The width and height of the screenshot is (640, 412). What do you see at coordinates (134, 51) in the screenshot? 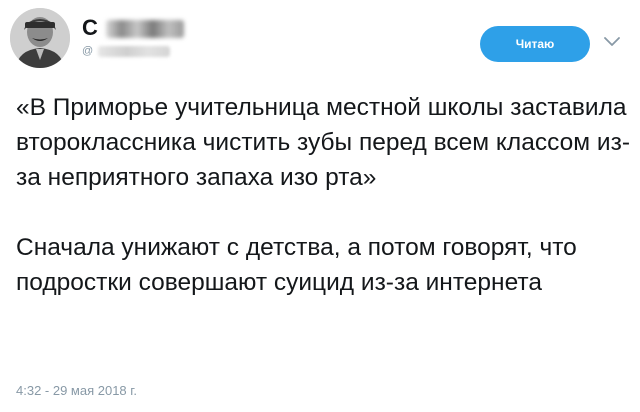
I see `redacted-handle-blur` at bounding box center [134, 51].